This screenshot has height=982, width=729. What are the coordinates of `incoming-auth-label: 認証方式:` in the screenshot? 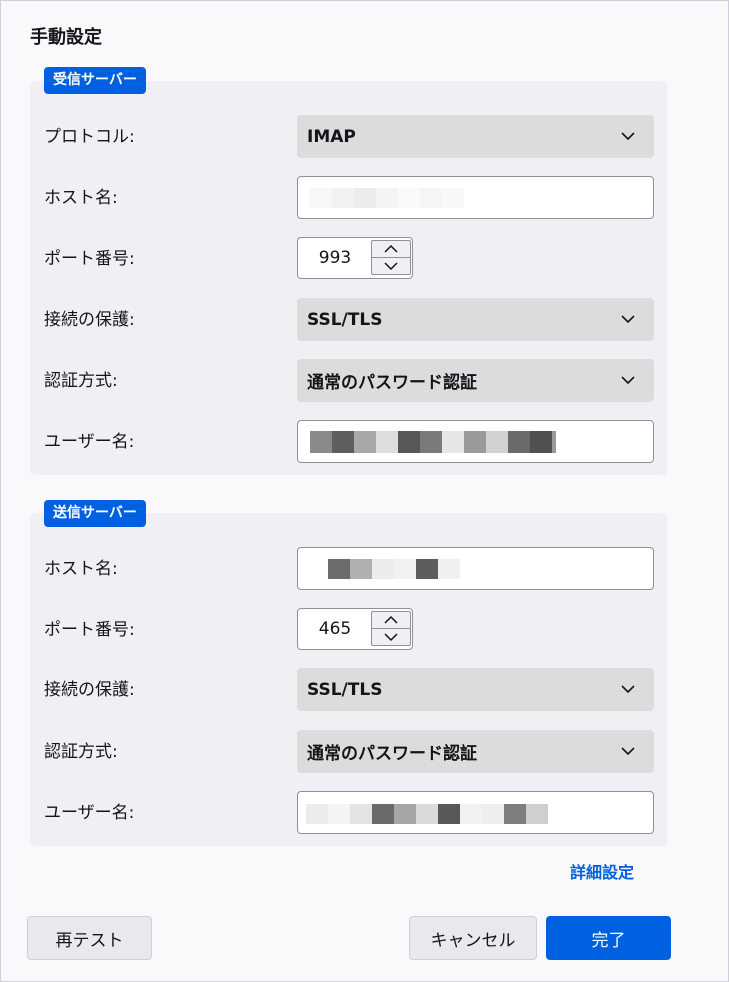 It's located at (81, 381).